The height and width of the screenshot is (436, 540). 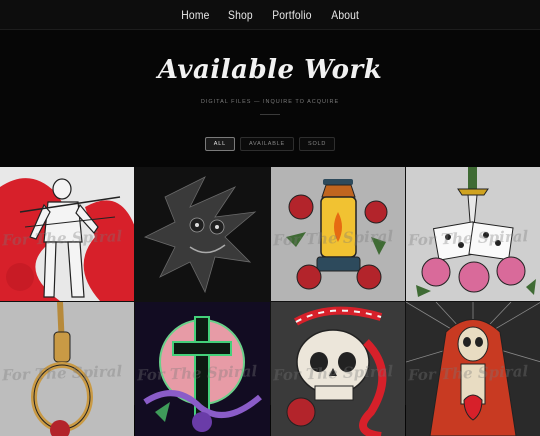 I want to click on artwork-tile-knight: For The Spiral, so click(x=67, y=234).